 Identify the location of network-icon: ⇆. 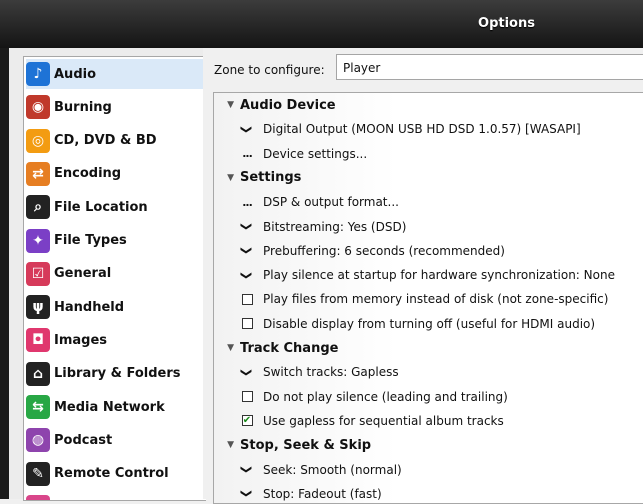
(38, 407).